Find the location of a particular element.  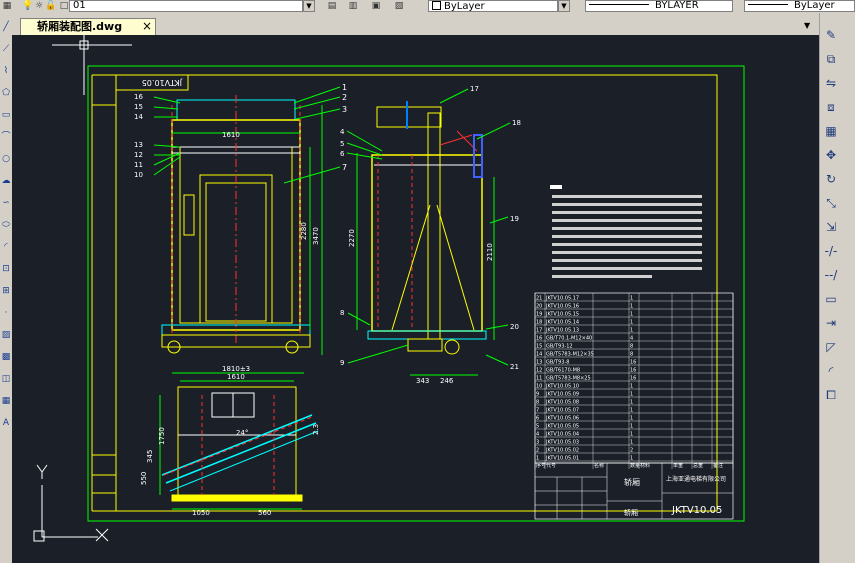

break-icon: ▭ is located at coordinates (831, 299).